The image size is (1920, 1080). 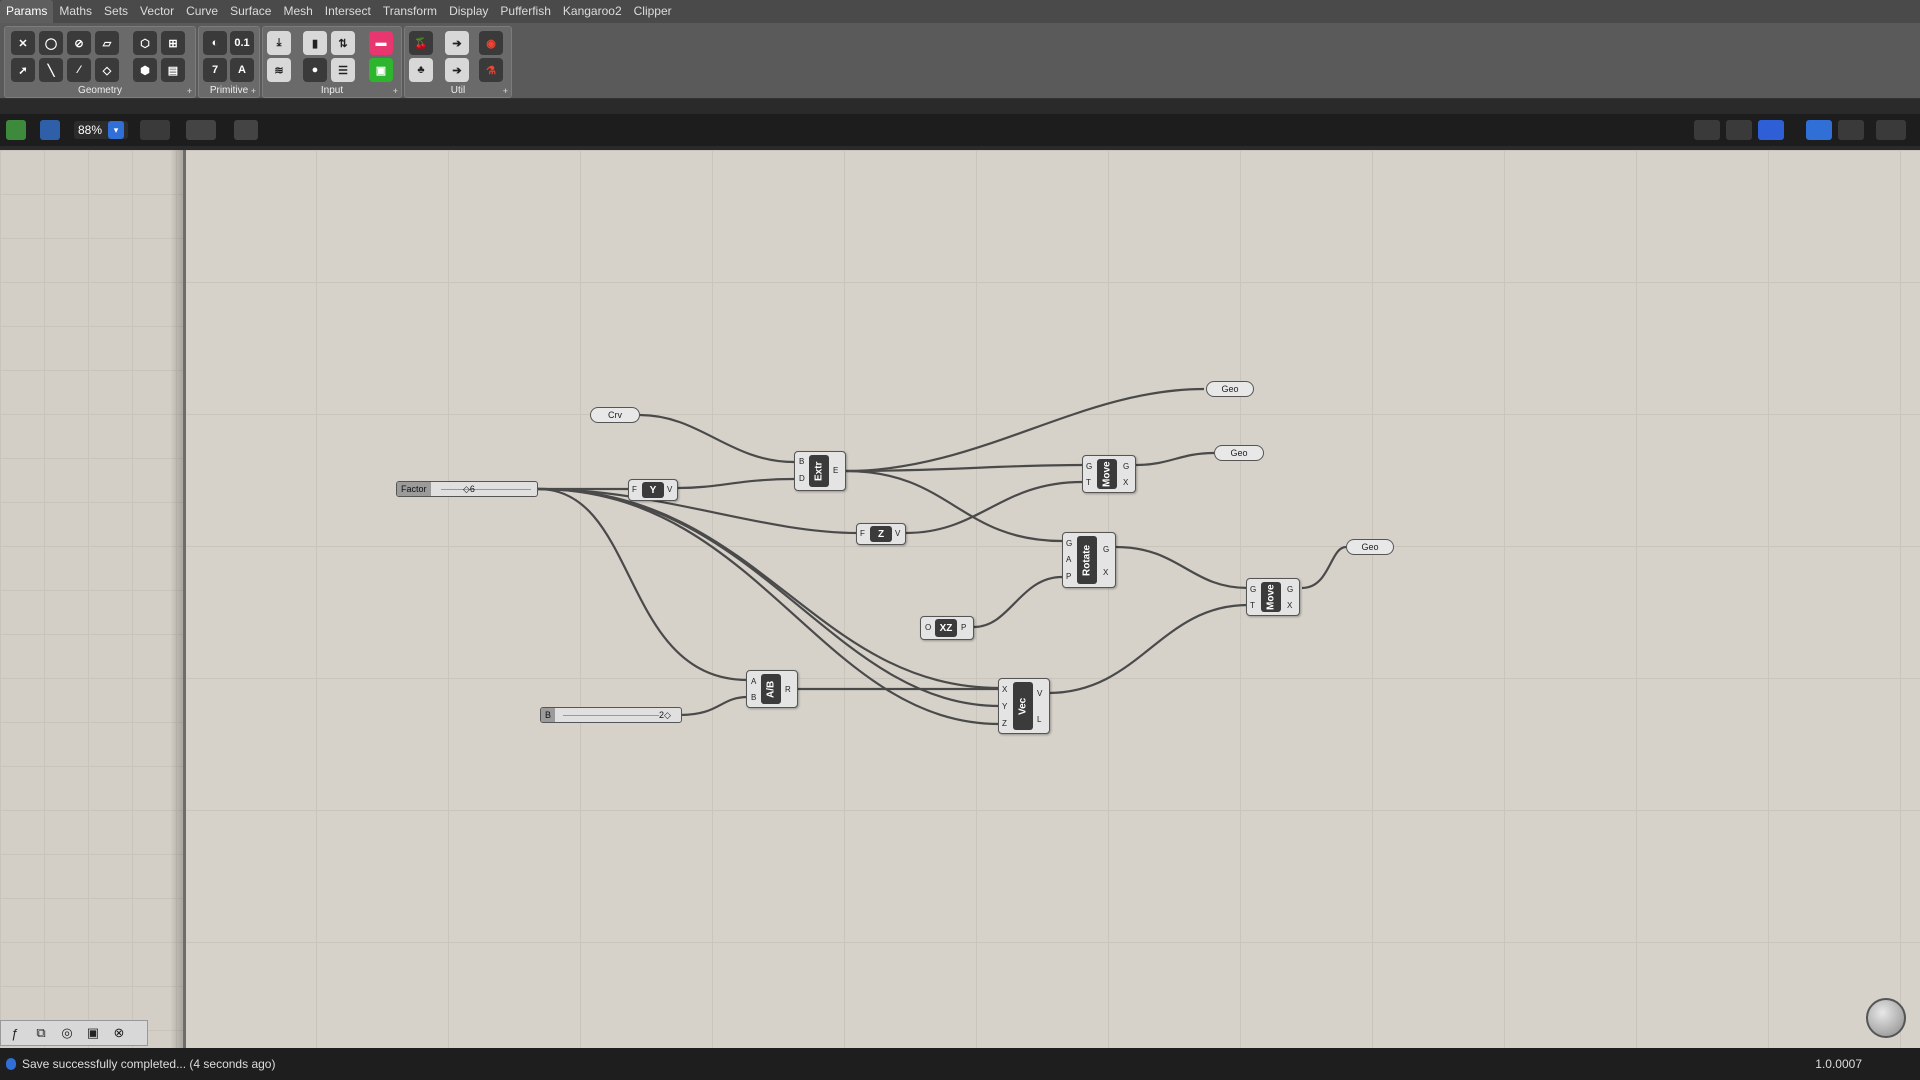 What do you see at coordinates (835, 470) in the screenshot?
I see `pin-e: E` at bounding box center [835, 470].